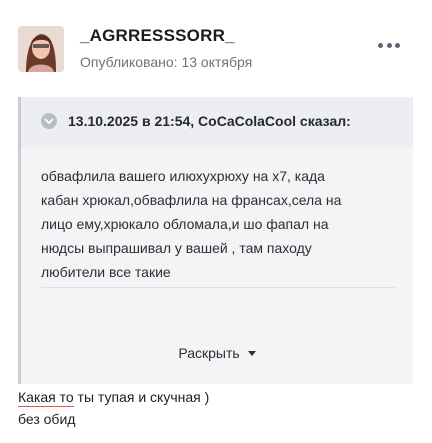  I want to click on more-options-icon, so click(389, 45).